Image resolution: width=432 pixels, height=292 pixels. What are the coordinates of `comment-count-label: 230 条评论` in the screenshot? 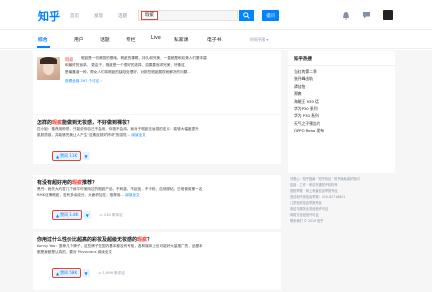 It's located at (113, 214).